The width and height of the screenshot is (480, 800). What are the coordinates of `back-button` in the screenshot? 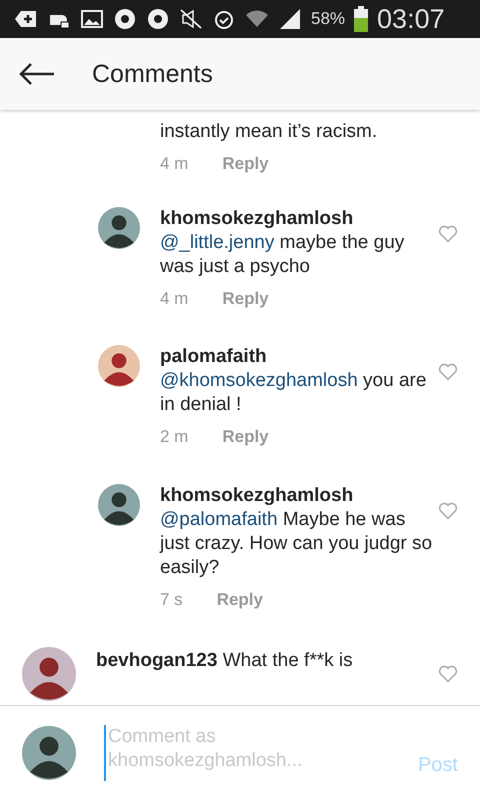 It's located at (37, 74).